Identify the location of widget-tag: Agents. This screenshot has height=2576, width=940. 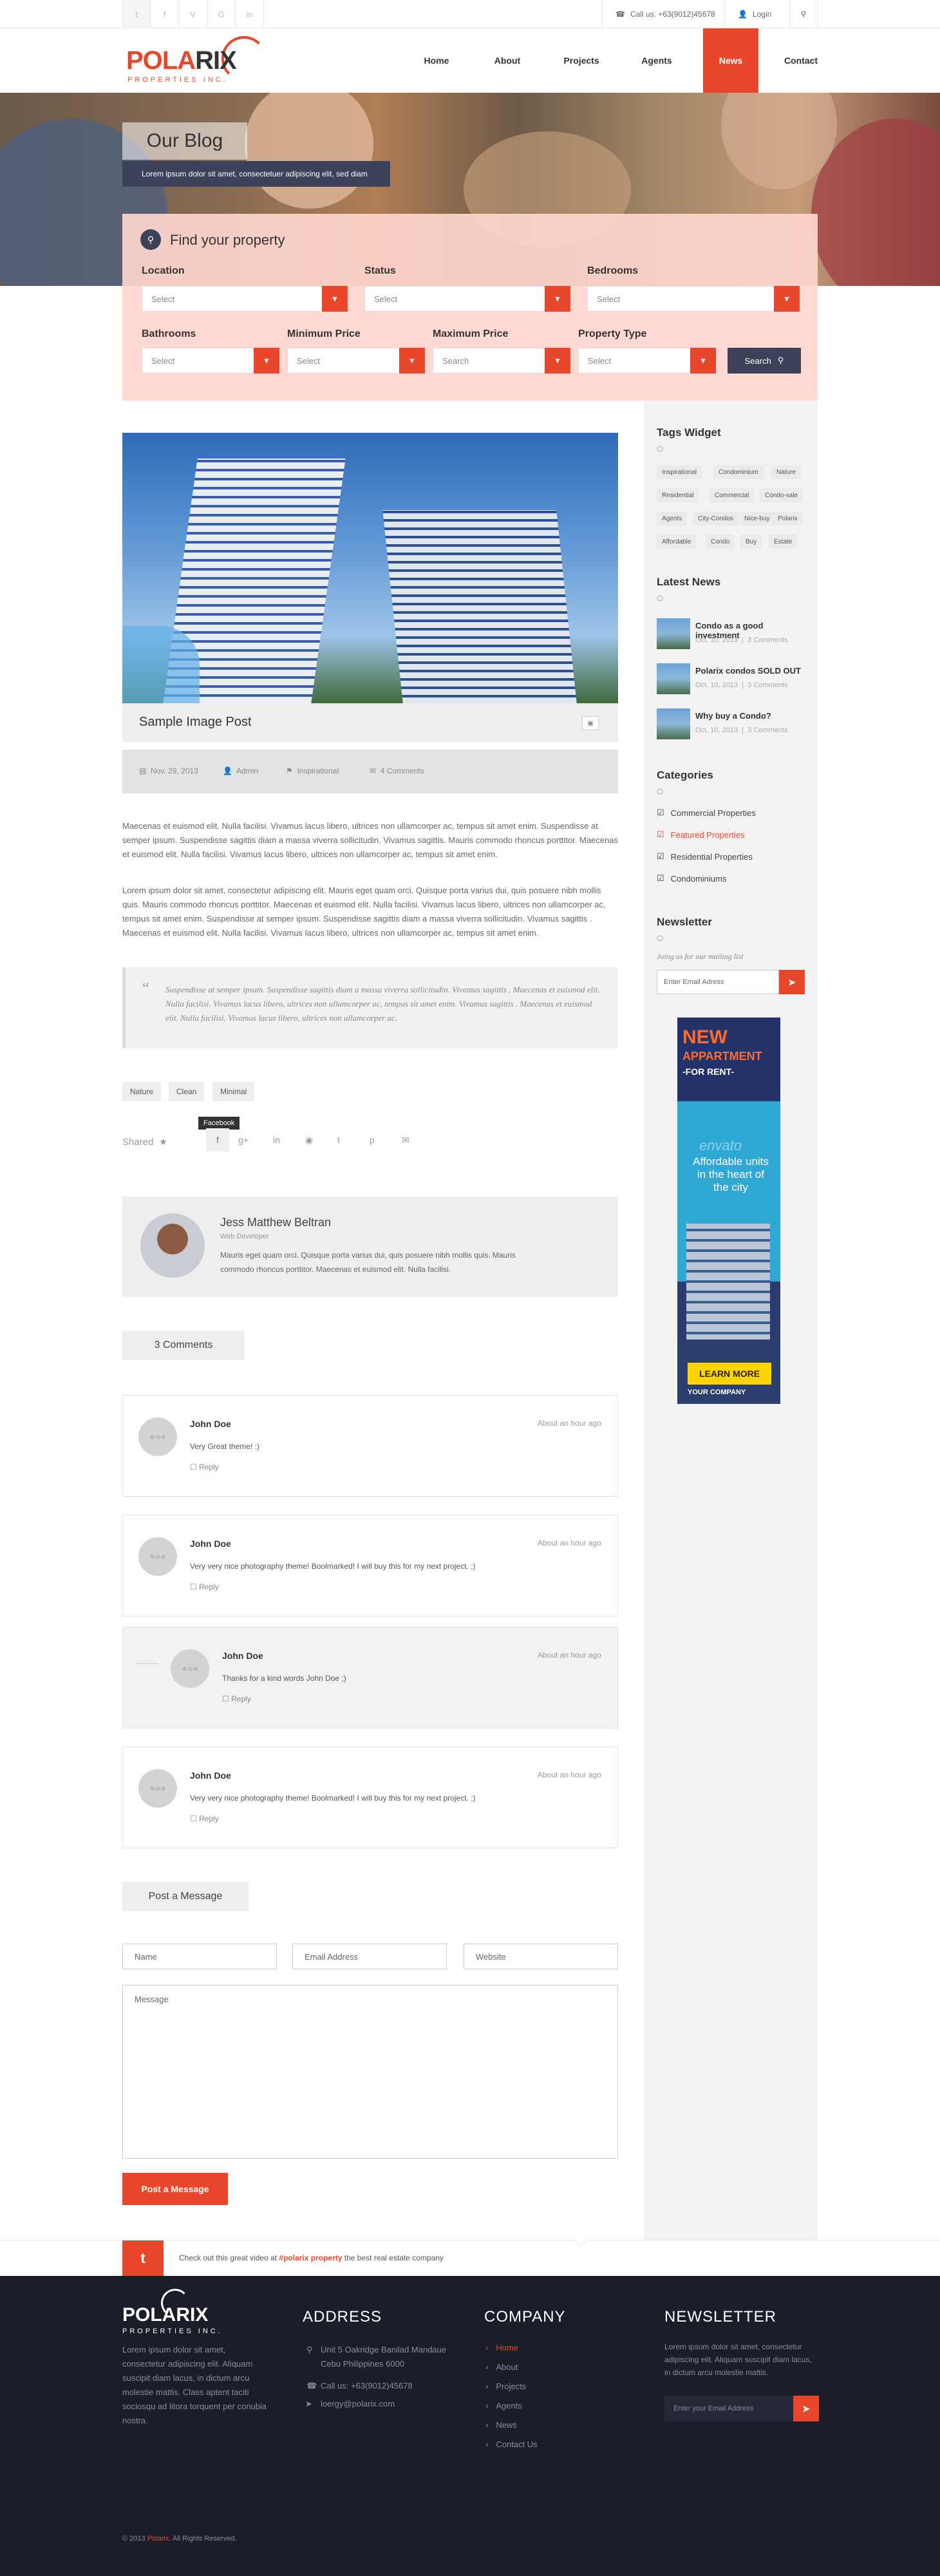
(672, 518).